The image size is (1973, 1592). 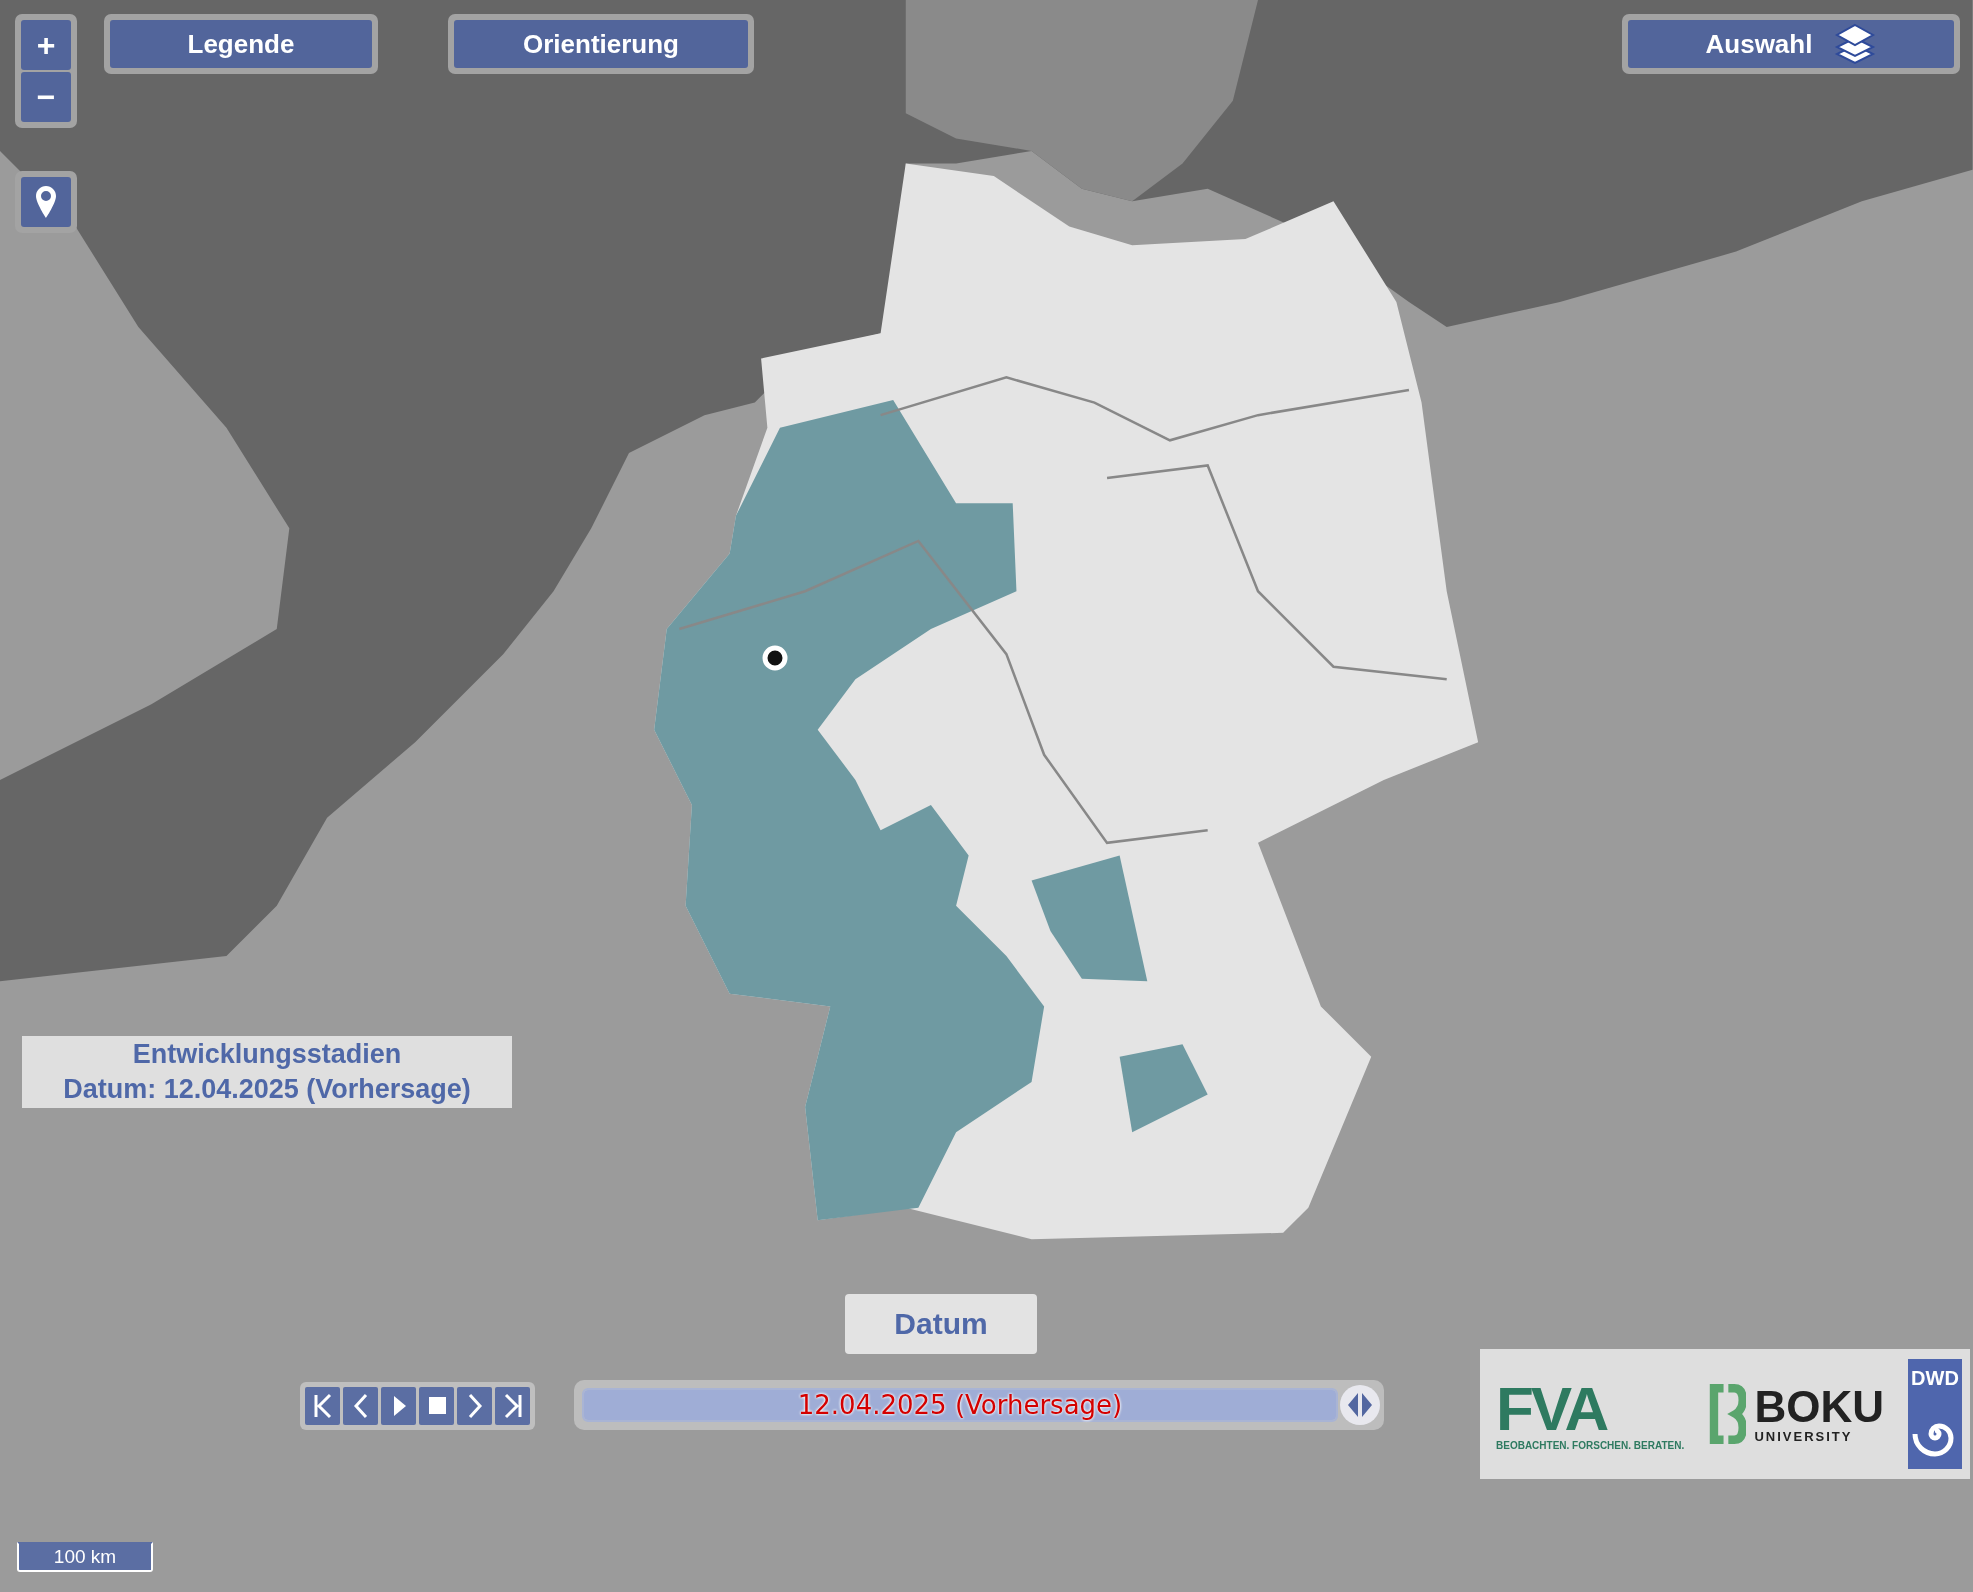 I want to click on slider-thumb, so click(x=1360, y=1405).